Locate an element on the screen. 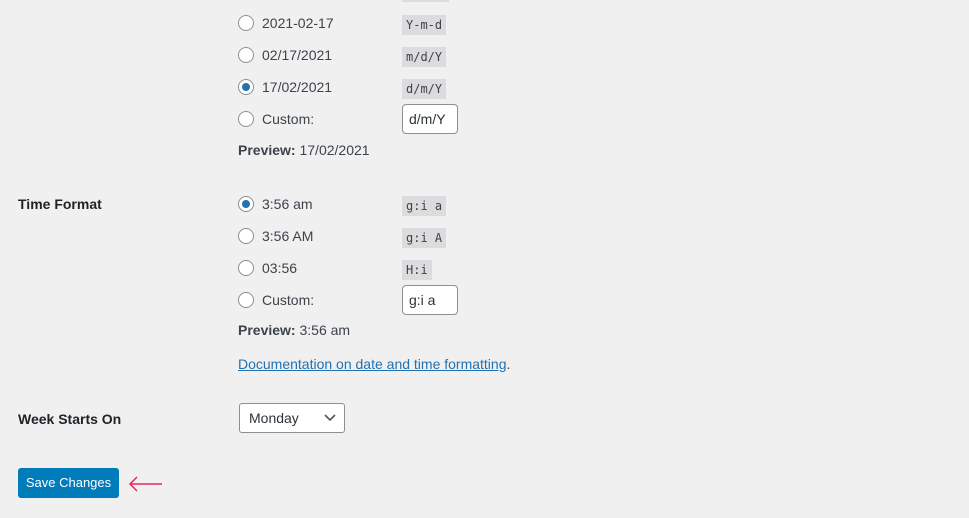 The height and width of the screenshot is (518, 969). preview-value: 3:56 am is located at coordinates (325, 330).